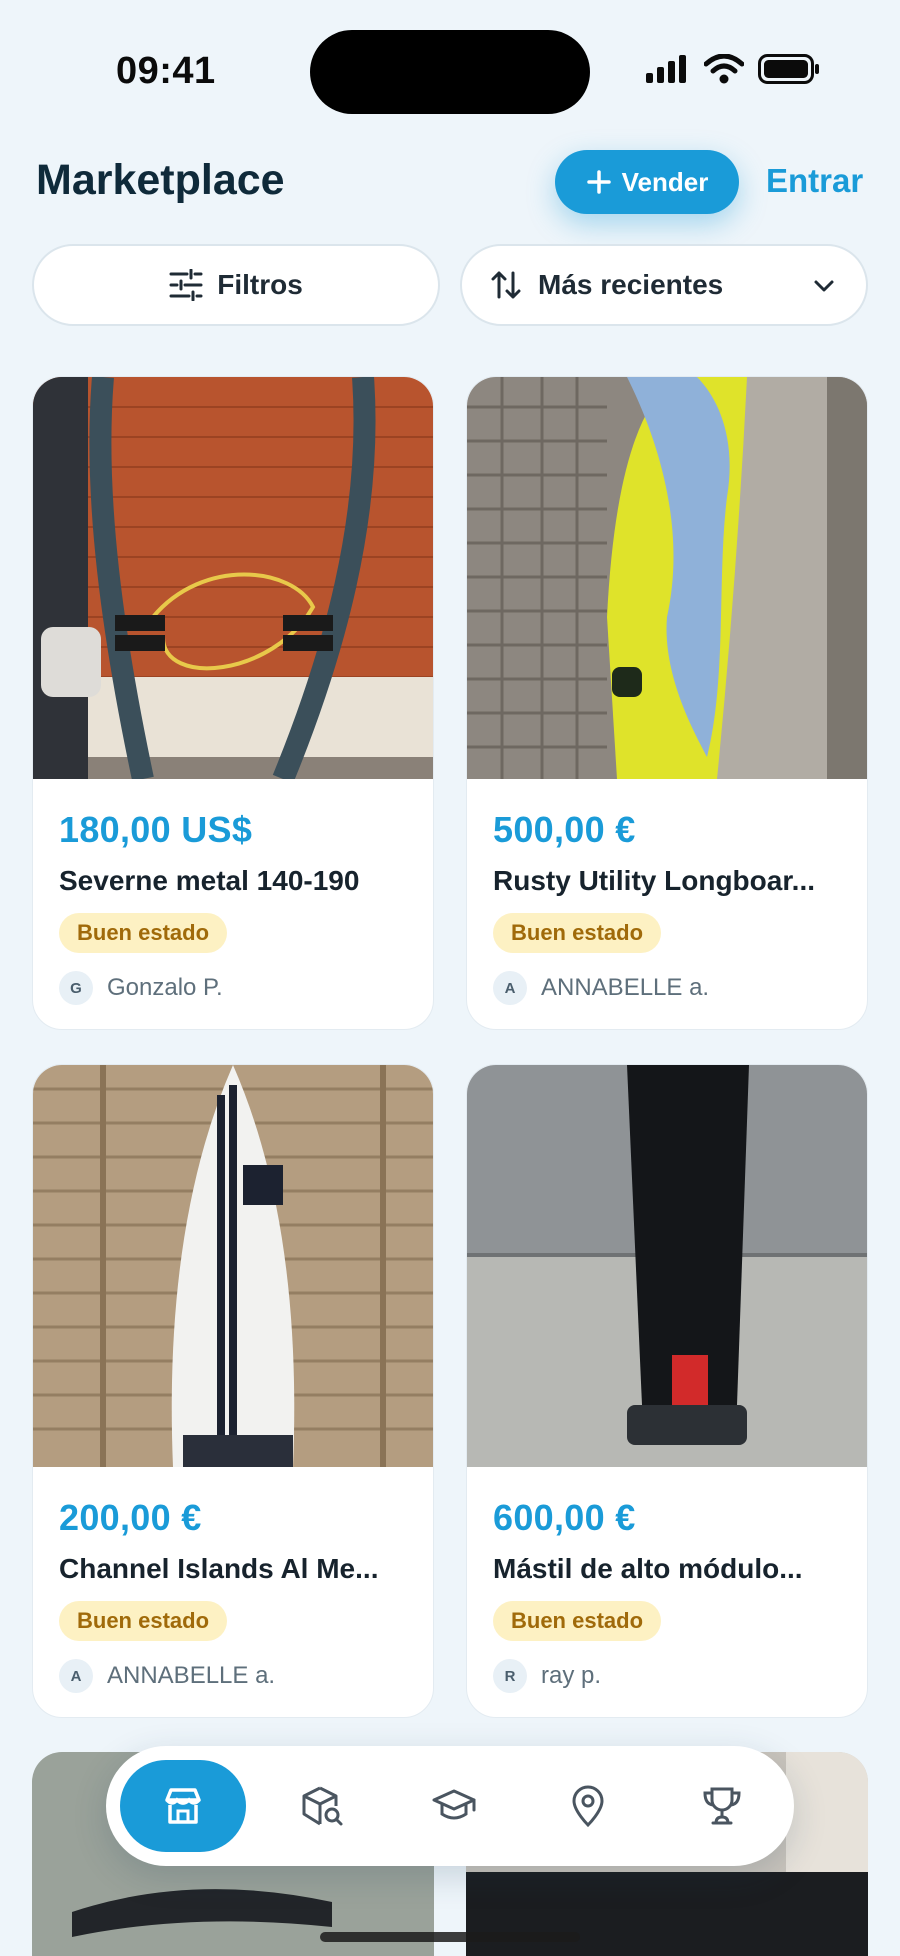 The height and width of the screenshot is (1956, 900). What do you see at coordinates (564, 829) in the screenshot?
I see `listing-price: 500,00 €` at bounding box center [564, 829].